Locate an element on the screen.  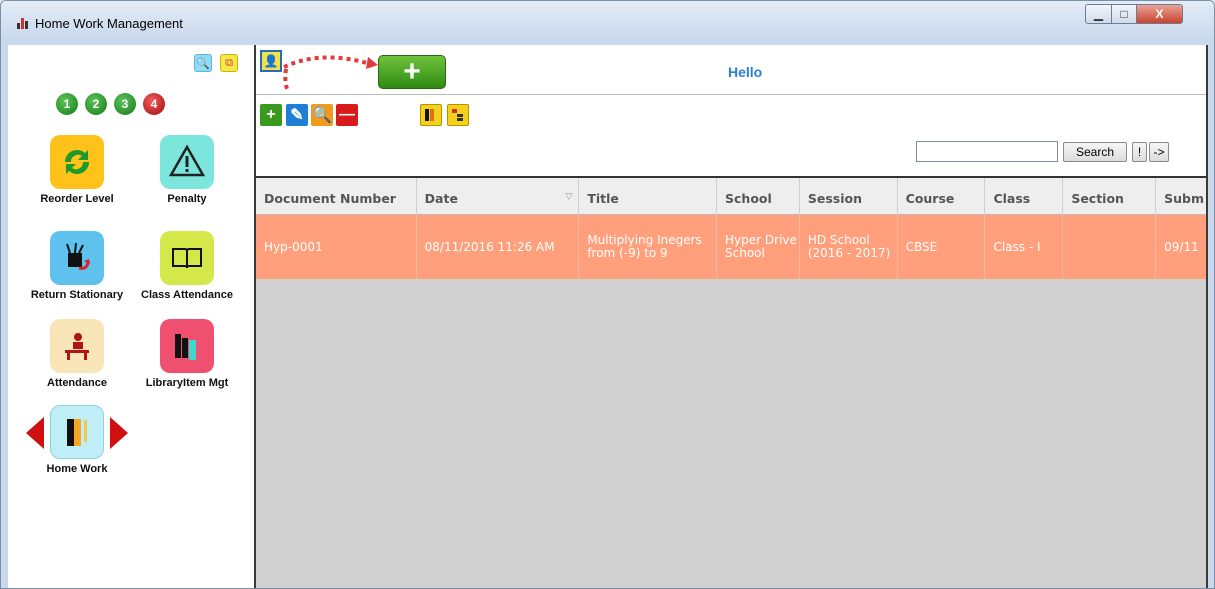
tile-label: Penalty is located at coordinates (187, 199).